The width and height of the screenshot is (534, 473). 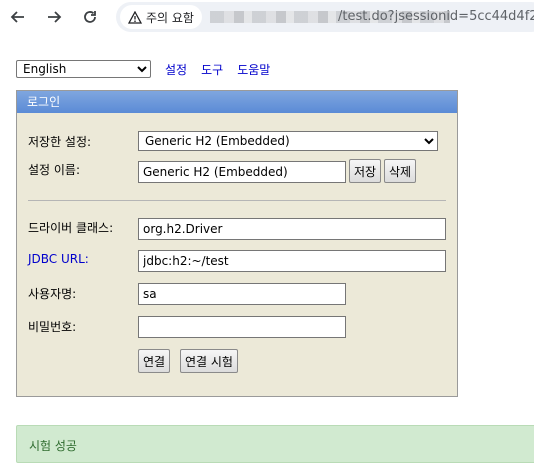 What do you see at coordinates (242, 327) in the screenshot?
I see `password-input` at bounding box center [242, 327].